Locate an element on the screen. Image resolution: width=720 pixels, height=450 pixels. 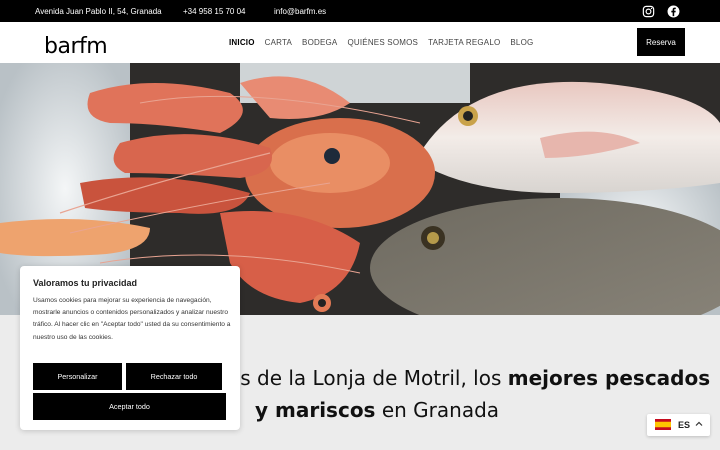
nav-quienes-somos: QUIÉNES SOMOS is located at coordinates (382, 42).